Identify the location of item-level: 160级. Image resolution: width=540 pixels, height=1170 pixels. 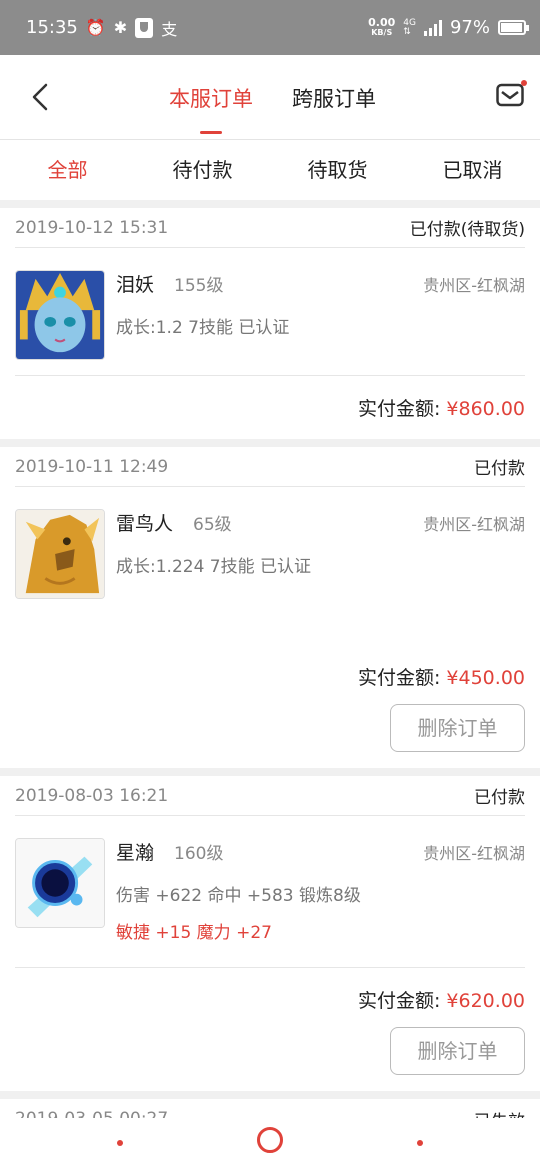
(199, 854).